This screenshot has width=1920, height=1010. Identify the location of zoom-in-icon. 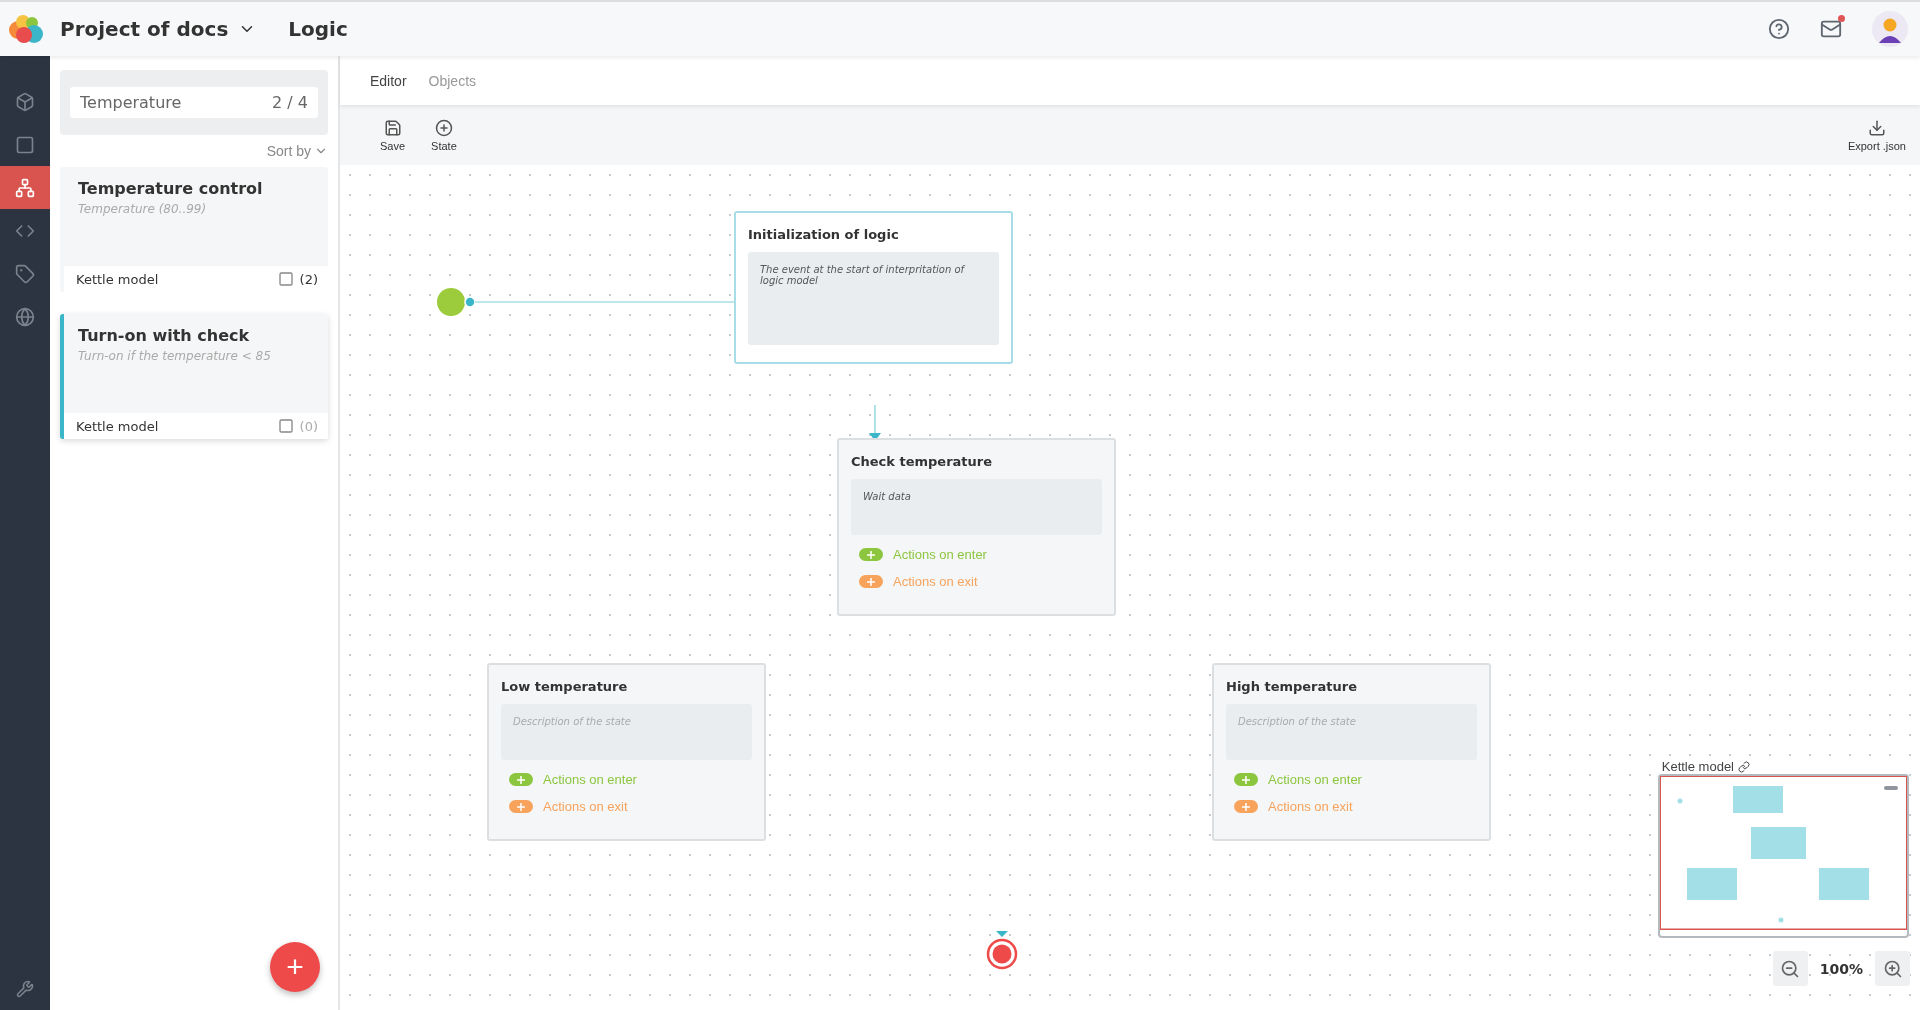
(1892, 968).